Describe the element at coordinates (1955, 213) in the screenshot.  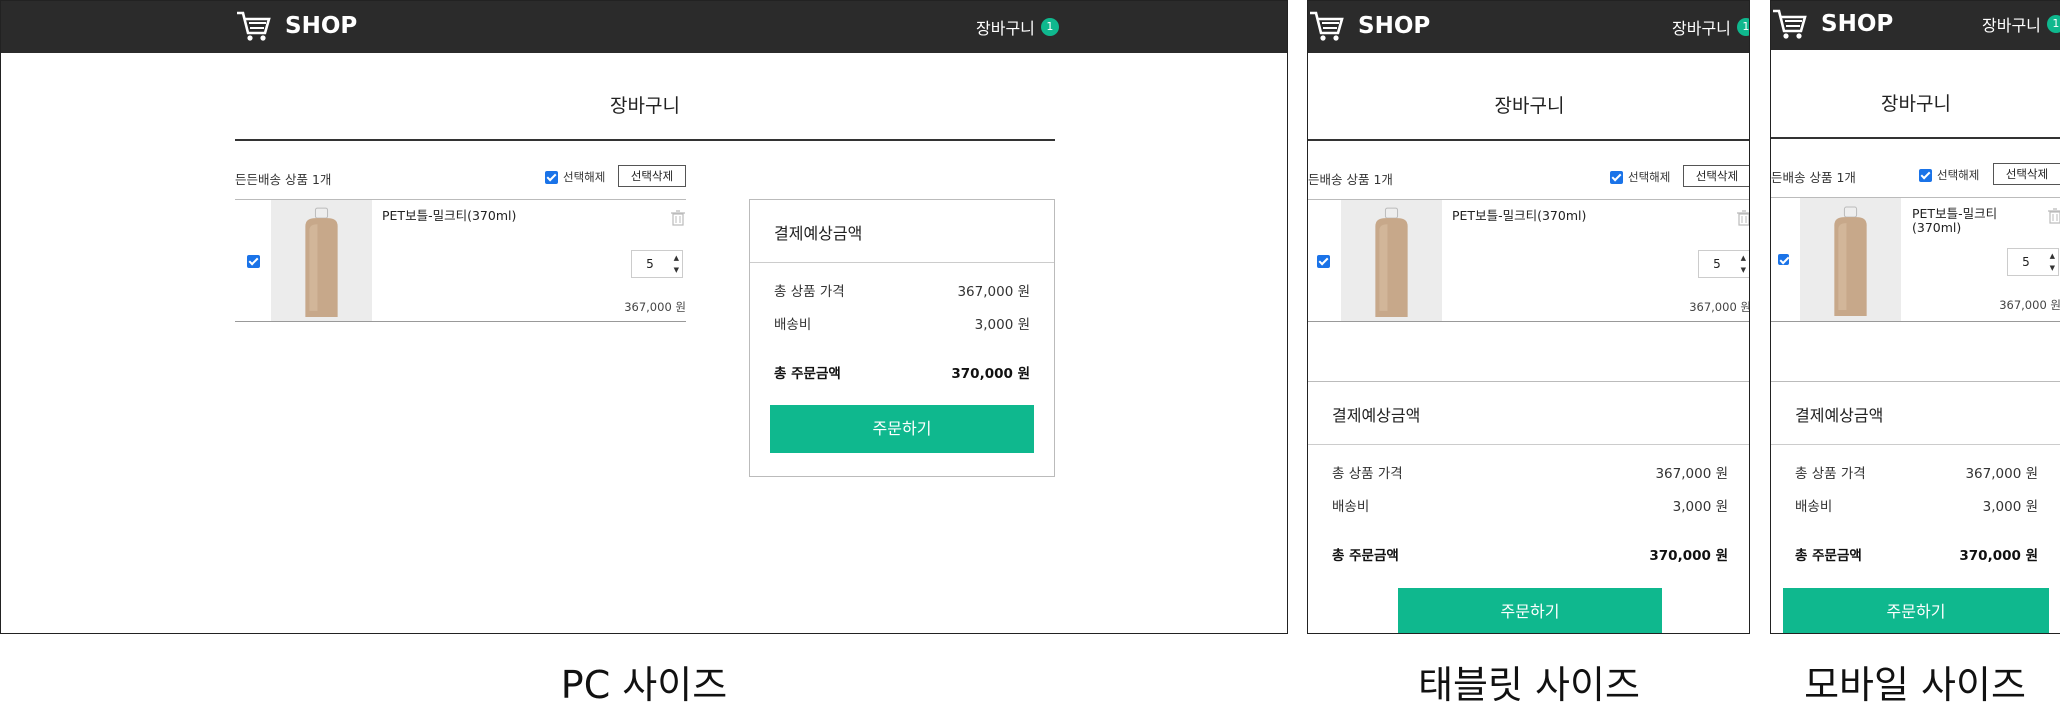
I see `product-name-line1: PET보틀-밀크티` at that location.